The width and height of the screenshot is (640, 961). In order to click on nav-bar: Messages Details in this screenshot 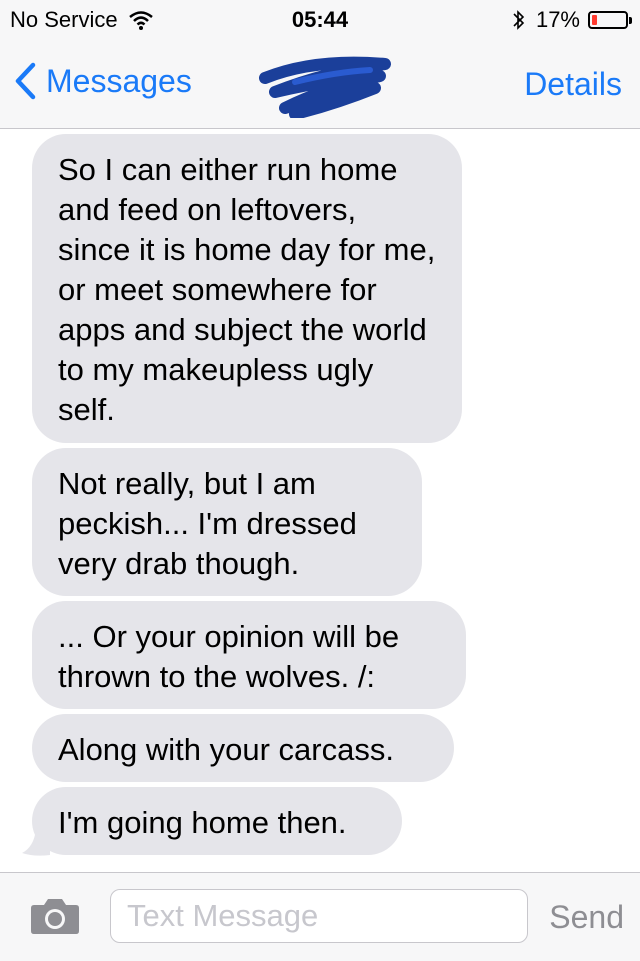, I will do `click(320, 84)`.